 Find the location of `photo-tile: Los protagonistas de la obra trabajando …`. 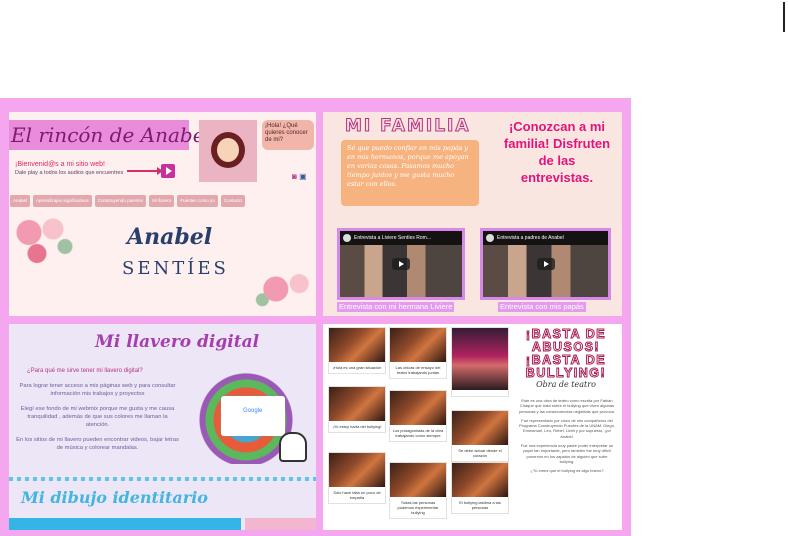

photo-tile: Los protagonistas de la obra trabajando … is located at coordinates (418, 416).